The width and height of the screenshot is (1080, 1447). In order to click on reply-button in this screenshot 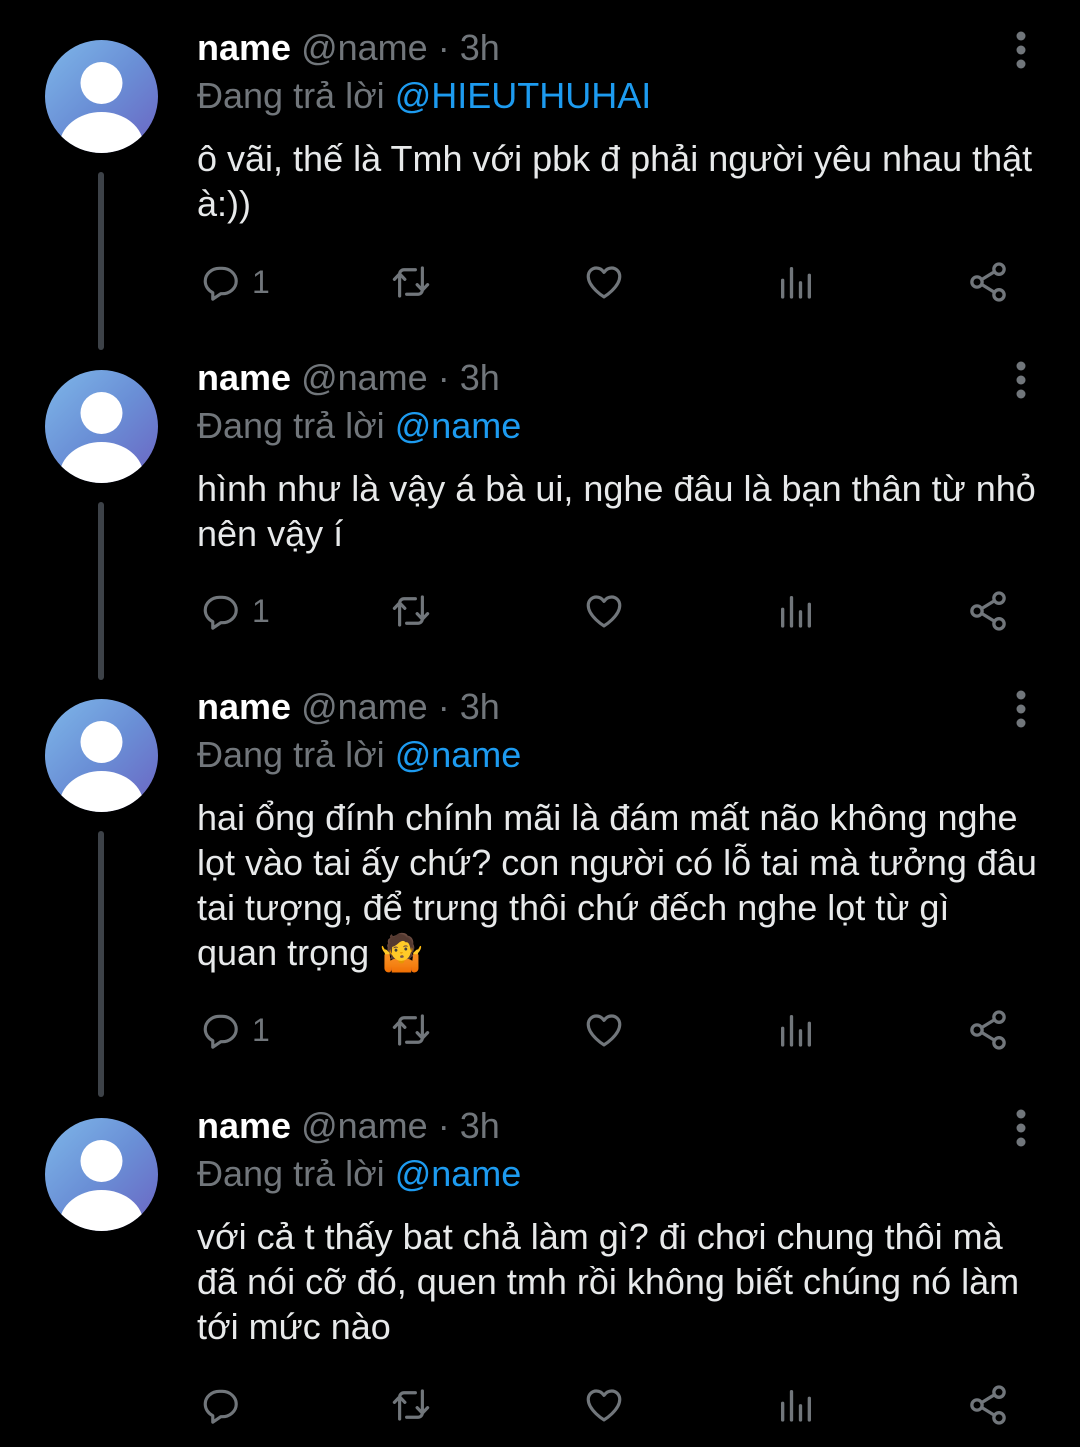, I will do `click(226, 1405)`.